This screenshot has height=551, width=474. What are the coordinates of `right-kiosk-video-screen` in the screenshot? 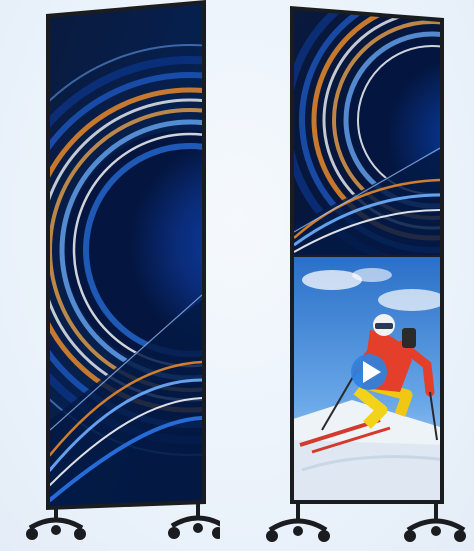 It's located at (367, 378).